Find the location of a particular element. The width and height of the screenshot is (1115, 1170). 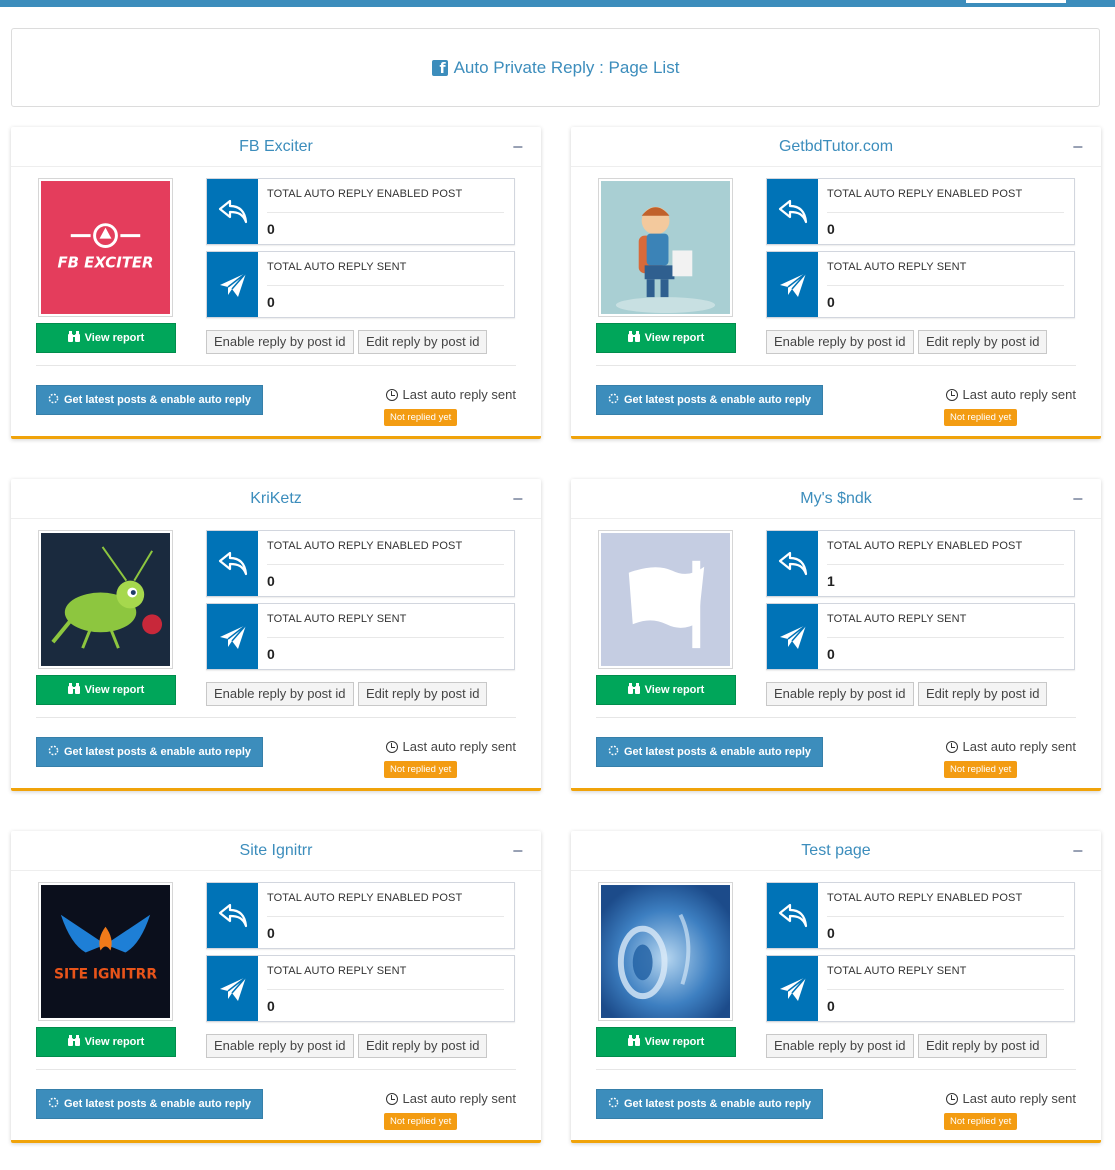

card-header: Test page − is located at coordinates (836, 851).